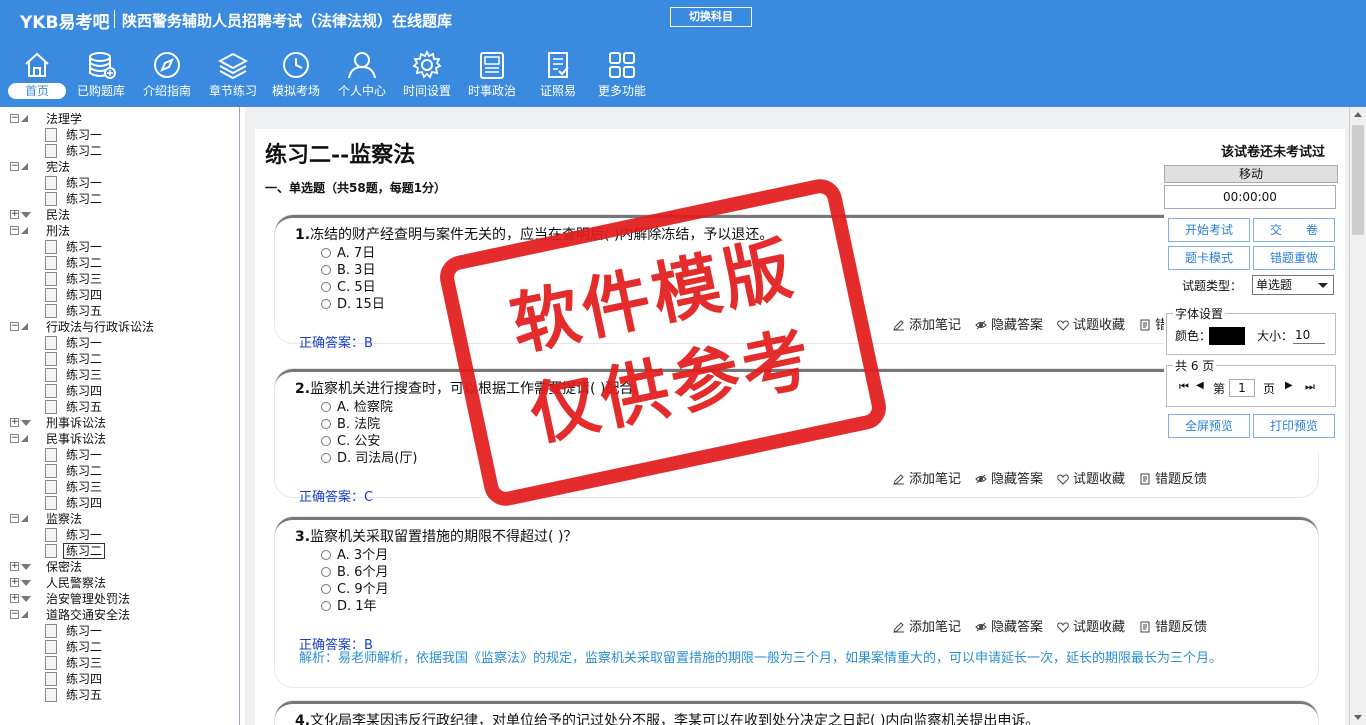 The height and width of the screenshot is (725, 1366). Describe the element at coordinates (1209, 230) in the screenshot. I see `start-exam-button: 开始考试` at that location.